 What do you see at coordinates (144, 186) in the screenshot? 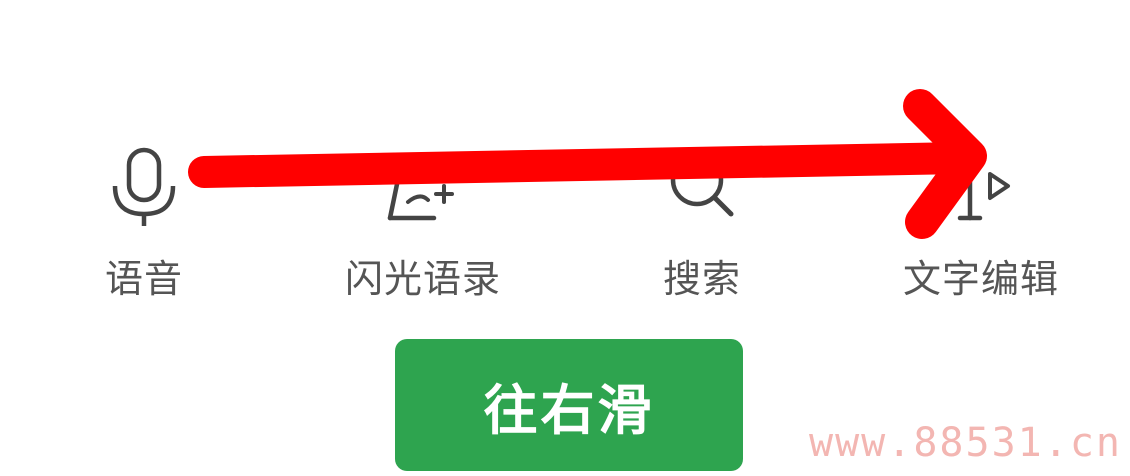
I see `microphone-icon` at bounding box center [144, 186].